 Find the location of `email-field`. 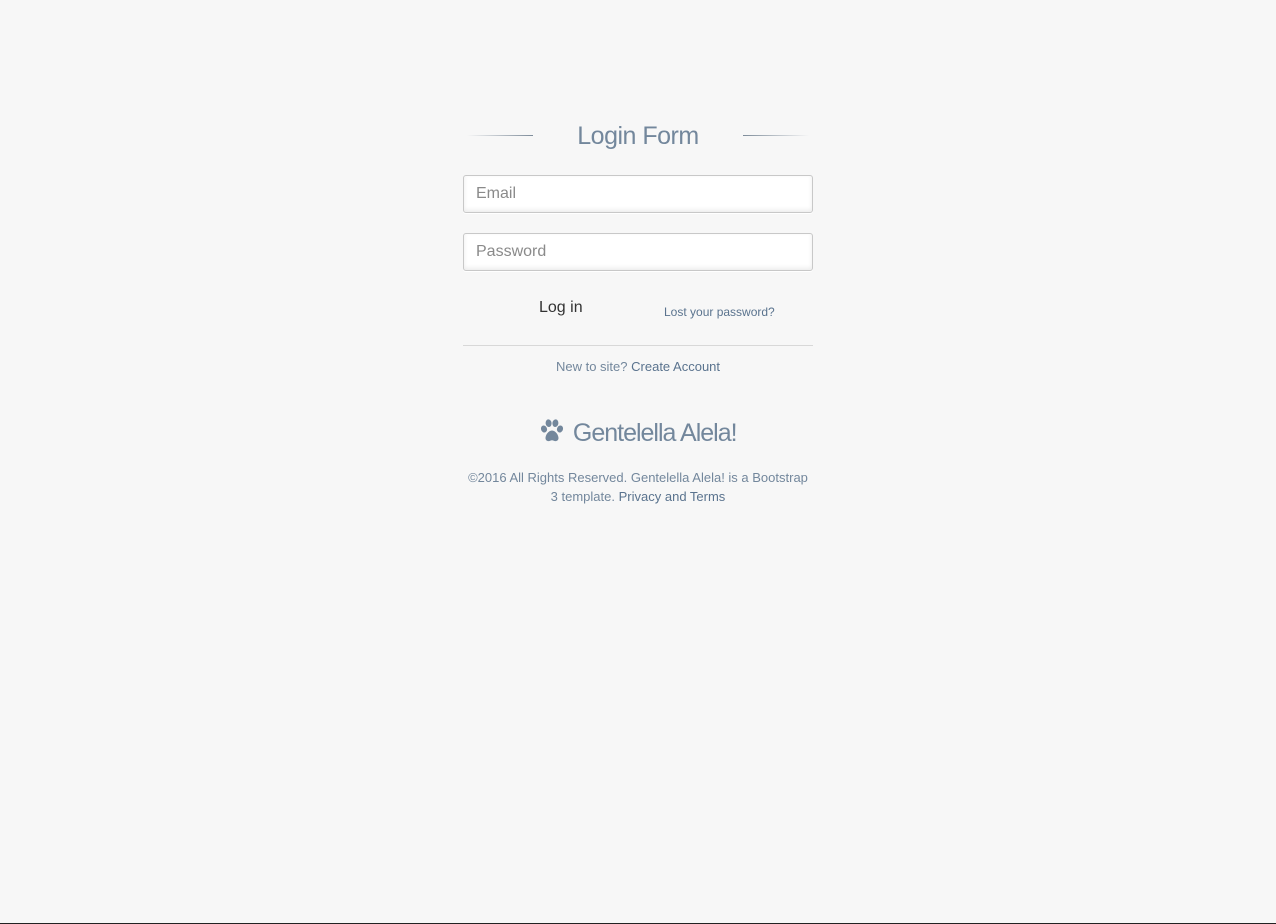

email-field is located at coordinates (638, 194).